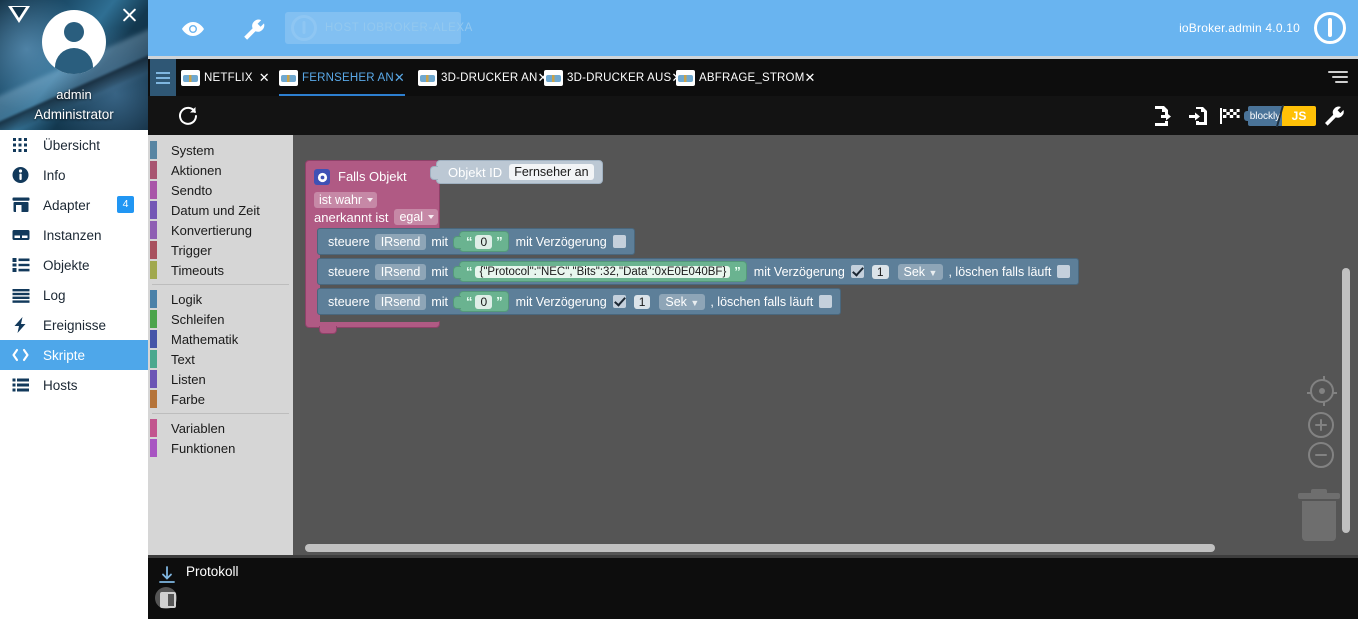 This screenshot has width=1358, height=619. What do you see at coordinates (74, 145) in the screenshot?
I see `sidebar-item-uebersicht: Übersicht` at bounding box center [74, 145].